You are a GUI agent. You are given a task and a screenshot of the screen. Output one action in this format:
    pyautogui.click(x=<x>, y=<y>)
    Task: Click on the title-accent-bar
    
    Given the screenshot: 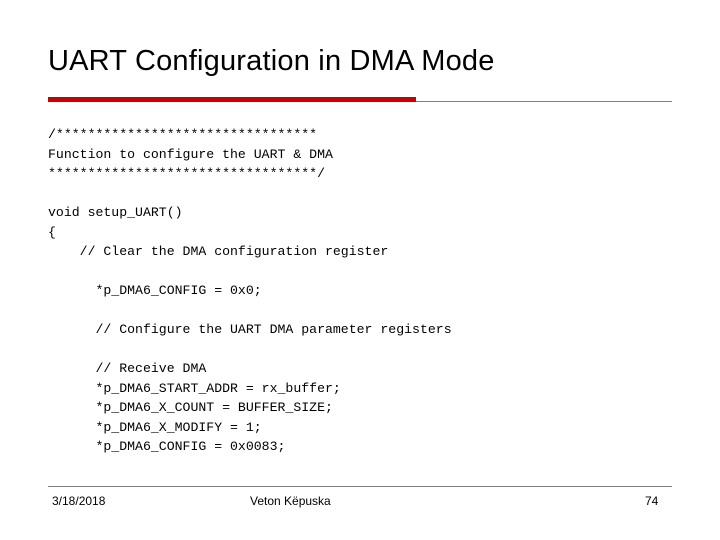 What is the action you would take?
    pyautogui.click(x=232, y=99)
    